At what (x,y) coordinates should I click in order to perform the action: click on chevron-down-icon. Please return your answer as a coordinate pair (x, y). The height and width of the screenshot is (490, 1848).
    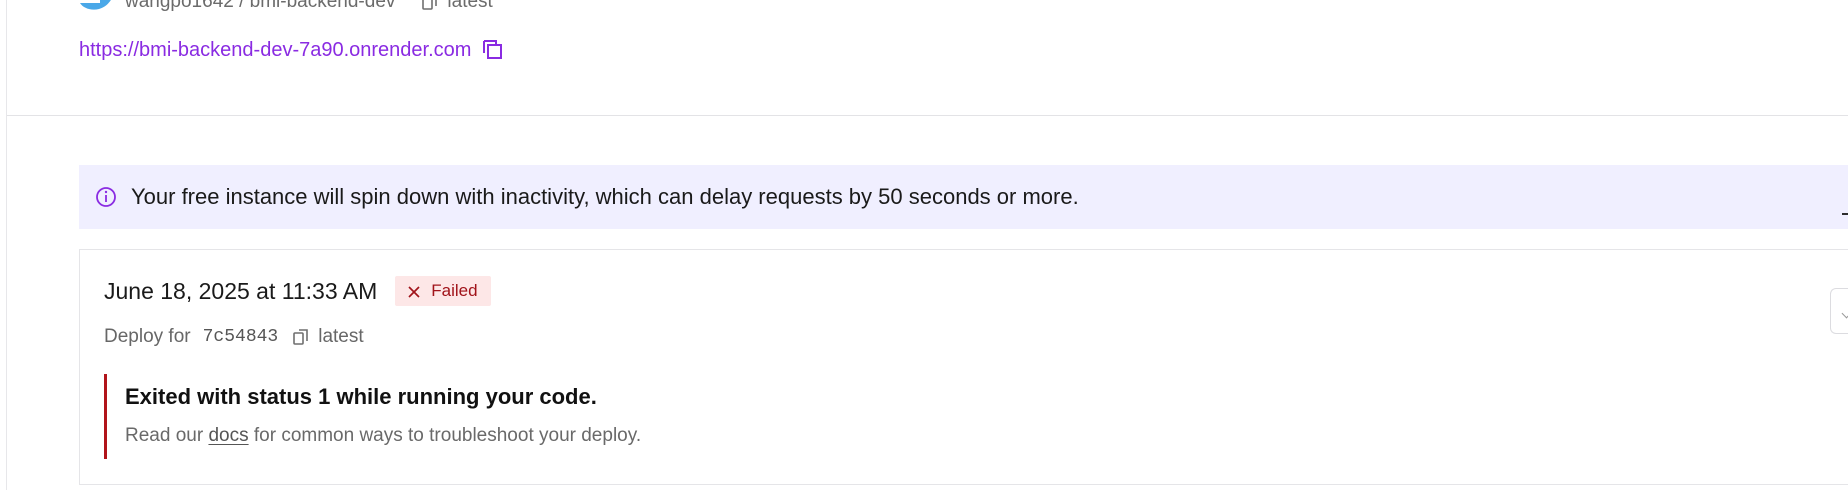
    Looking at the image, I should click on (1844, 313).